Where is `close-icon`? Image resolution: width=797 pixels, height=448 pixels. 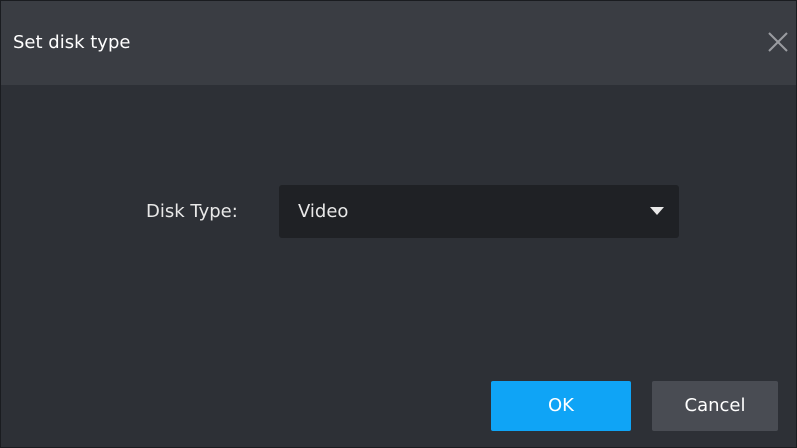 close-icon is located at coordinates (778, 42).